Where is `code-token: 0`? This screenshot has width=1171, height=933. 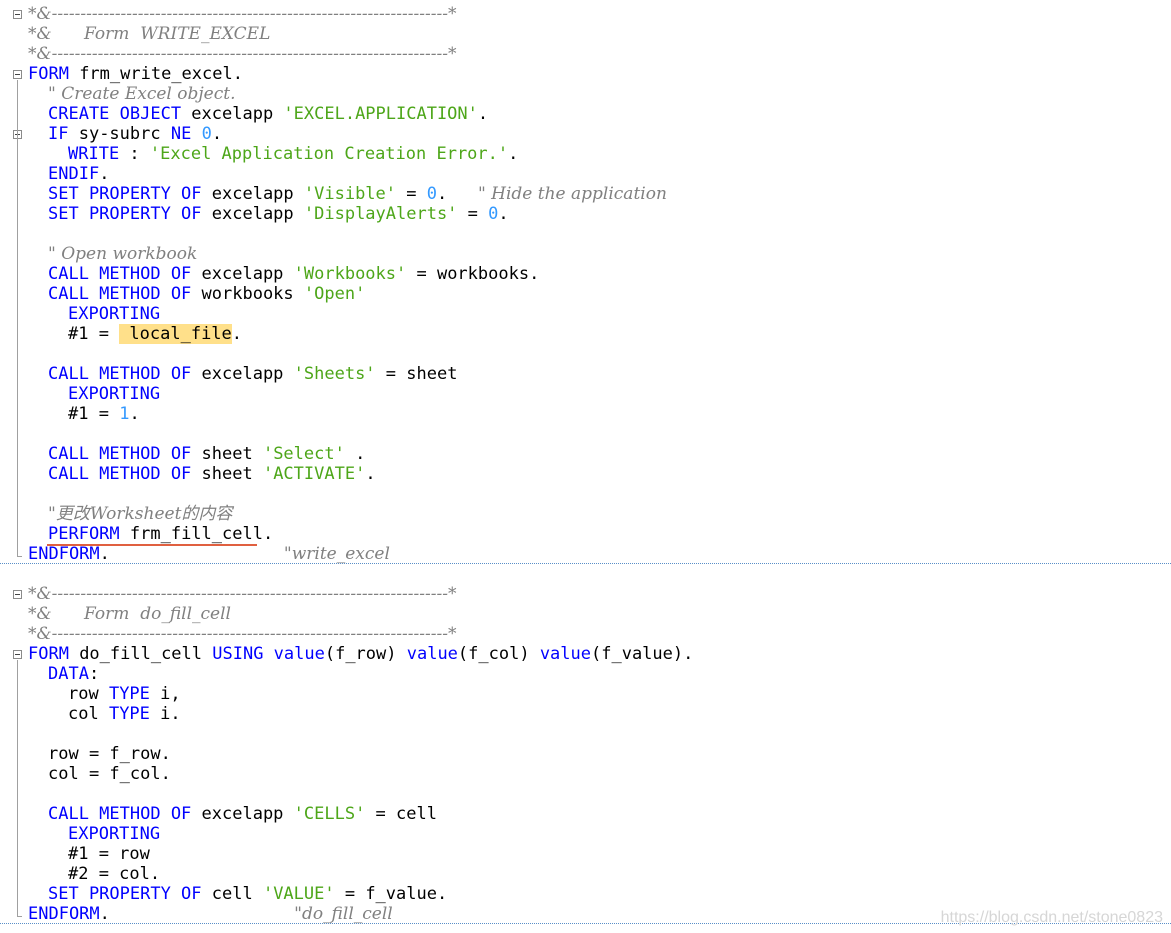
code-token: 0 is located at coordinates (206, 134).